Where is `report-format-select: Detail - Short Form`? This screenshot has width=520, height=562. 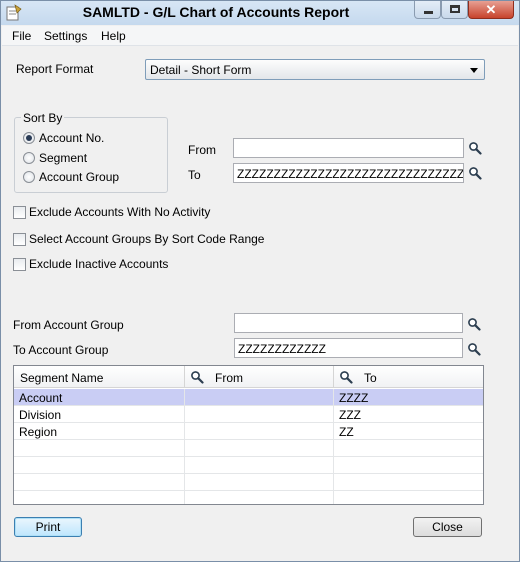
report-format-select: Detail - Short Form is located at coordinates (315, 69).